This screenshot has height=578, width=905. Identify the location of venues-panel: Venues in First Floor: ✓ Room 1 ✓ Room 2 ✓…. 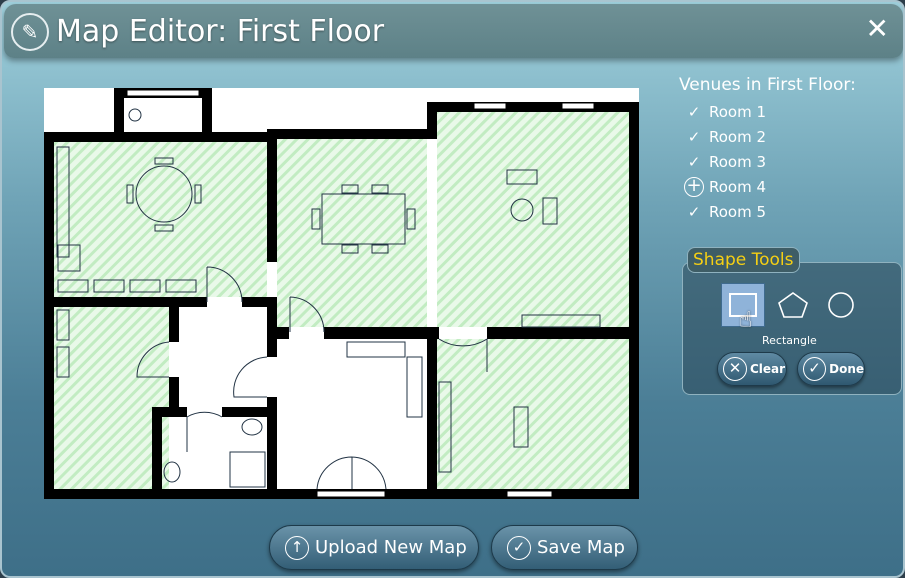
(767, 149).